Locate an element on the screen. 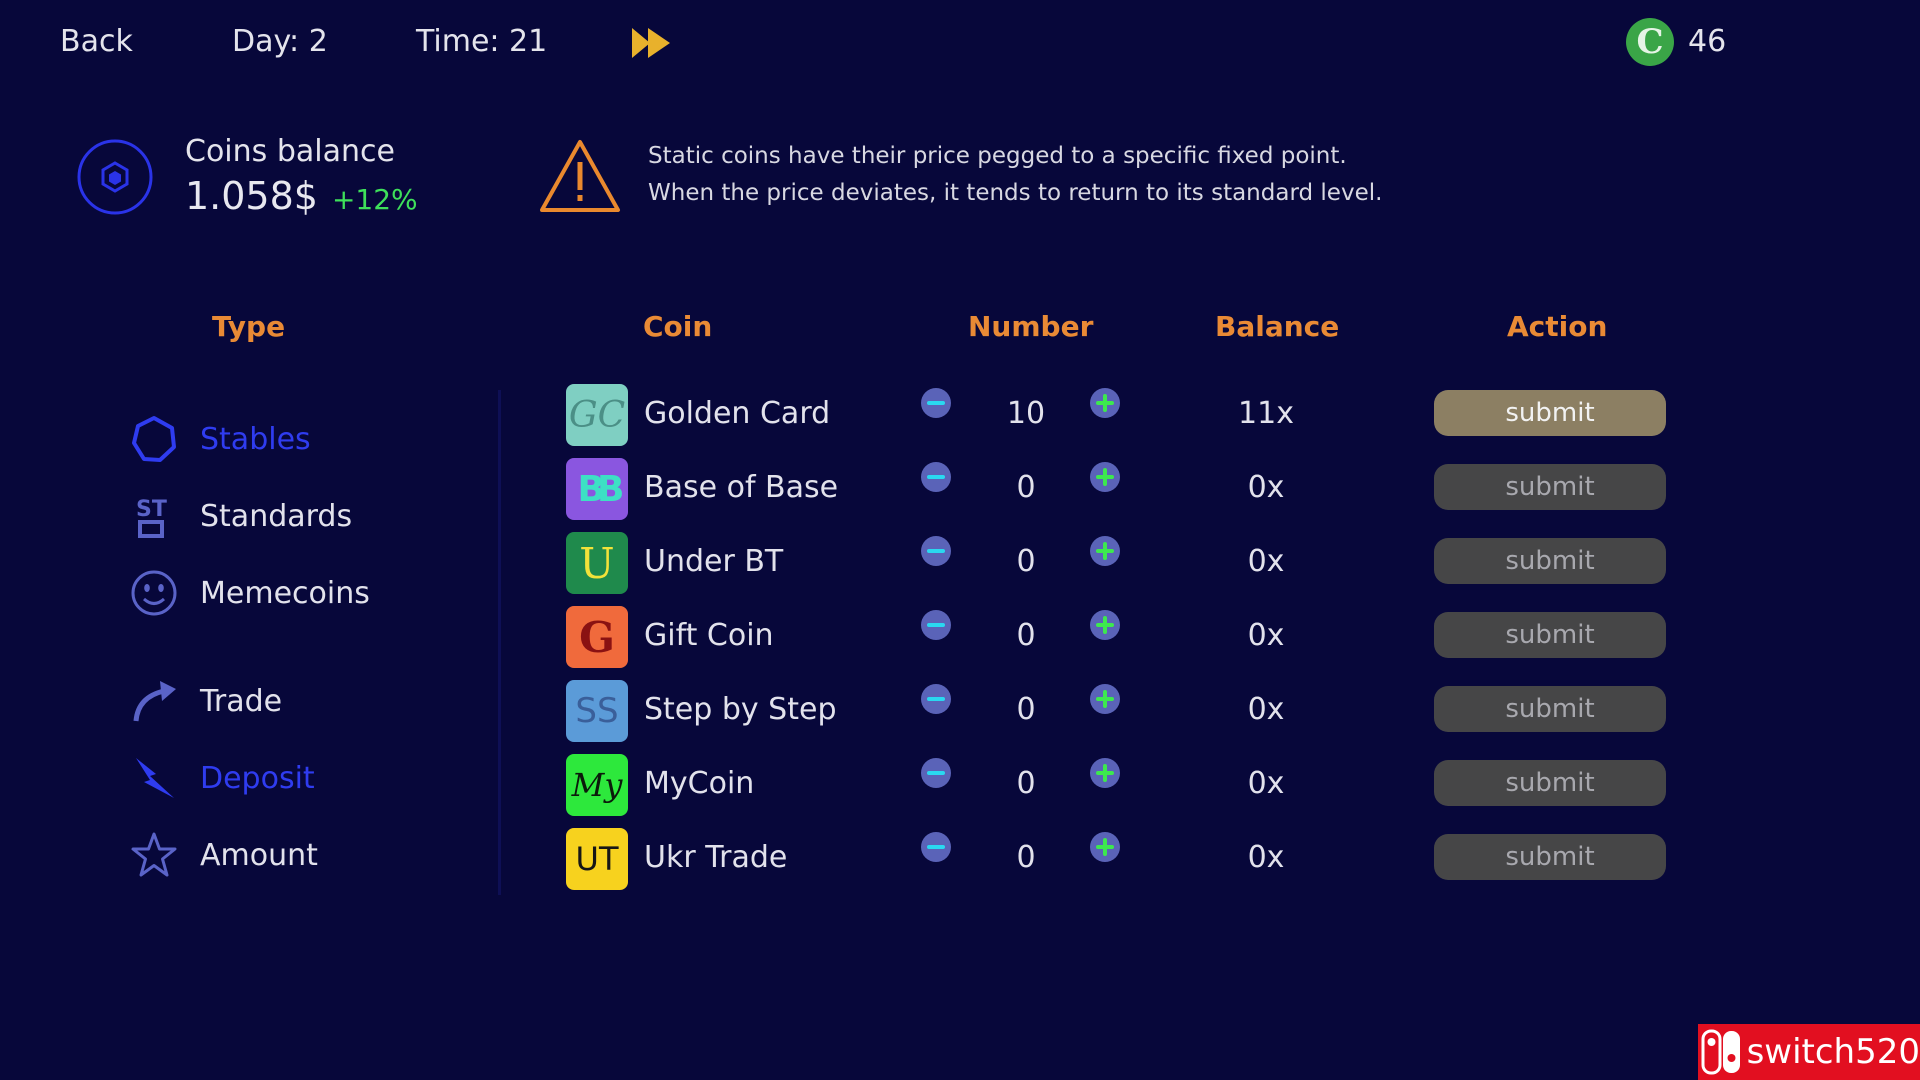 The width and height of the screenshot is (1920, 1080). svg-text: ST is located at coordinates (151, 509).